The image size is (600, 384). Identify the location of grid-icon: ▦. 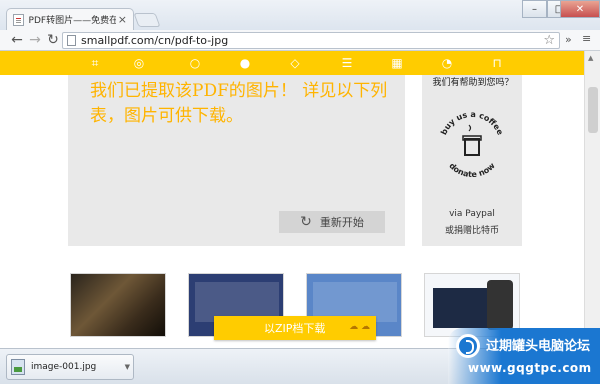
(397, 63).